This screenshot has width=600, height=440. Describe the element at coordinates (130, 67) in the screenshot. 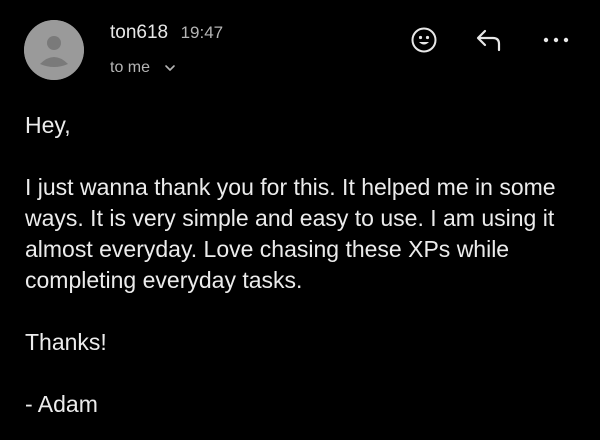

I see `recipient-label: to me` at that location.